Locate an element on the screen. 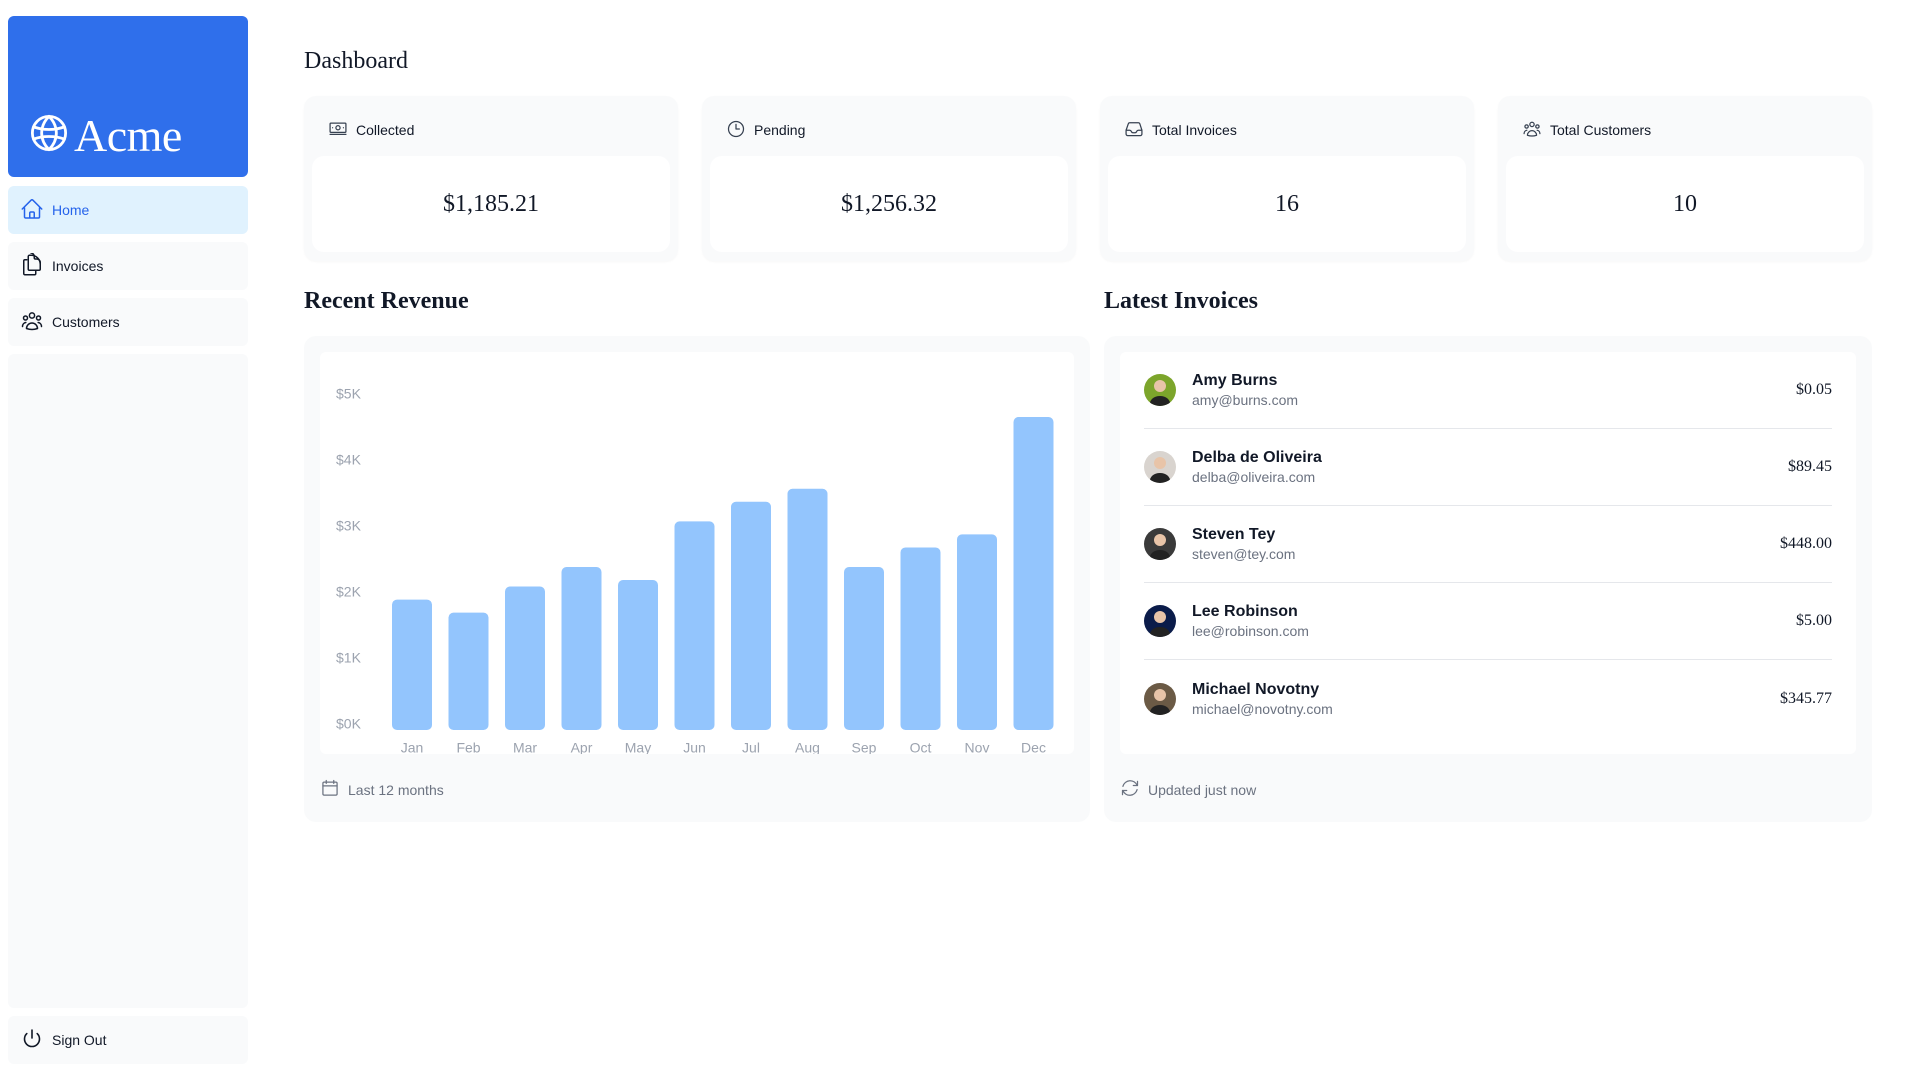  power-icon is located at coordinates (32, 1040).